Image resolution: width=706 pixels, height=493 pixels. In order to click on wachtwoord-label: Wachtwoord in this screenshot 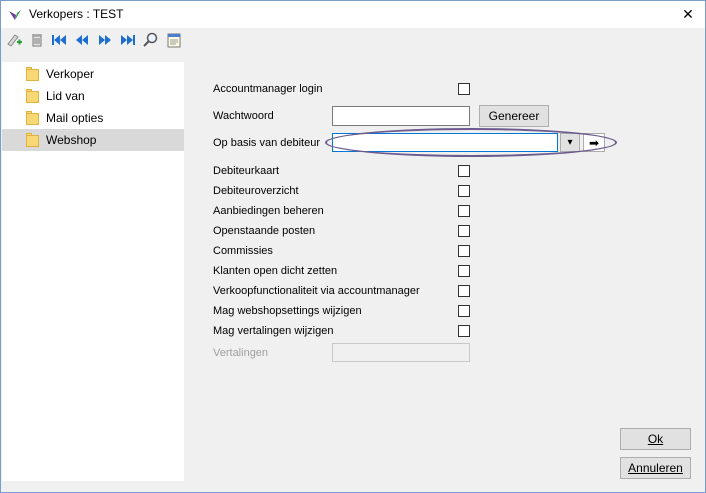, I will do `click(243, 116)`.